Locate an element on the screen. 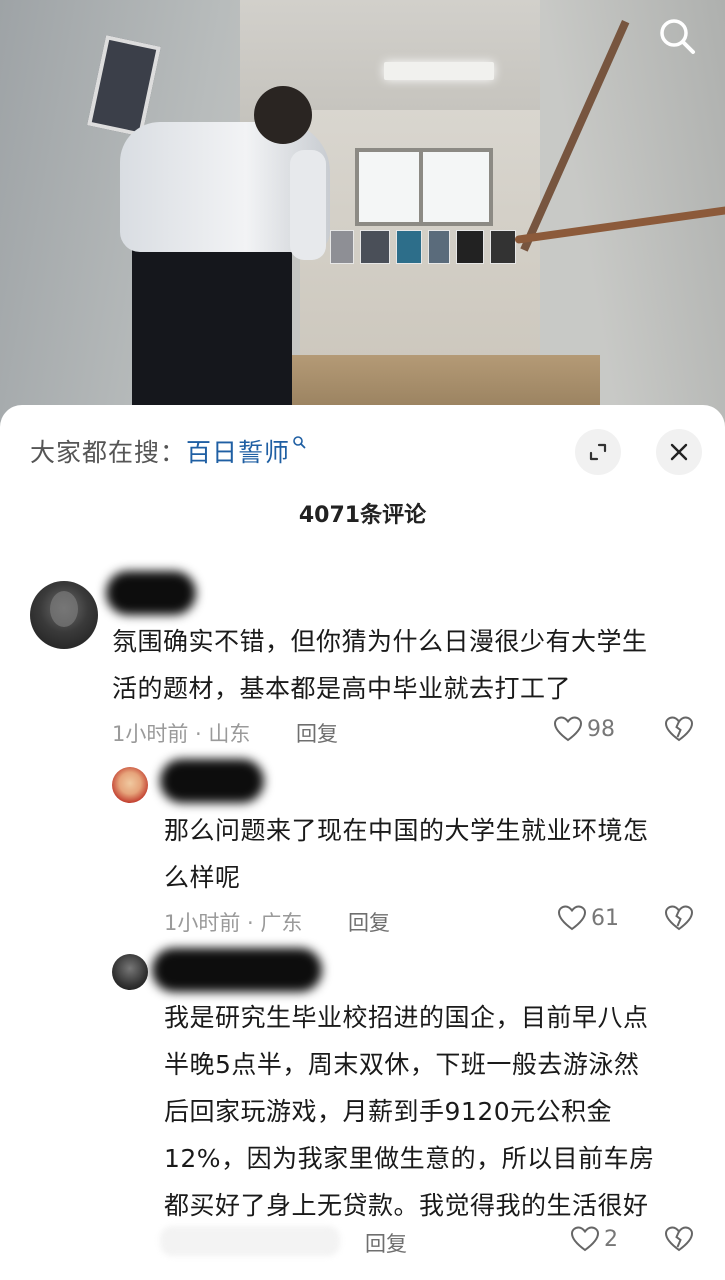  scene-ceiling-light is located at coordinates (439, 71).